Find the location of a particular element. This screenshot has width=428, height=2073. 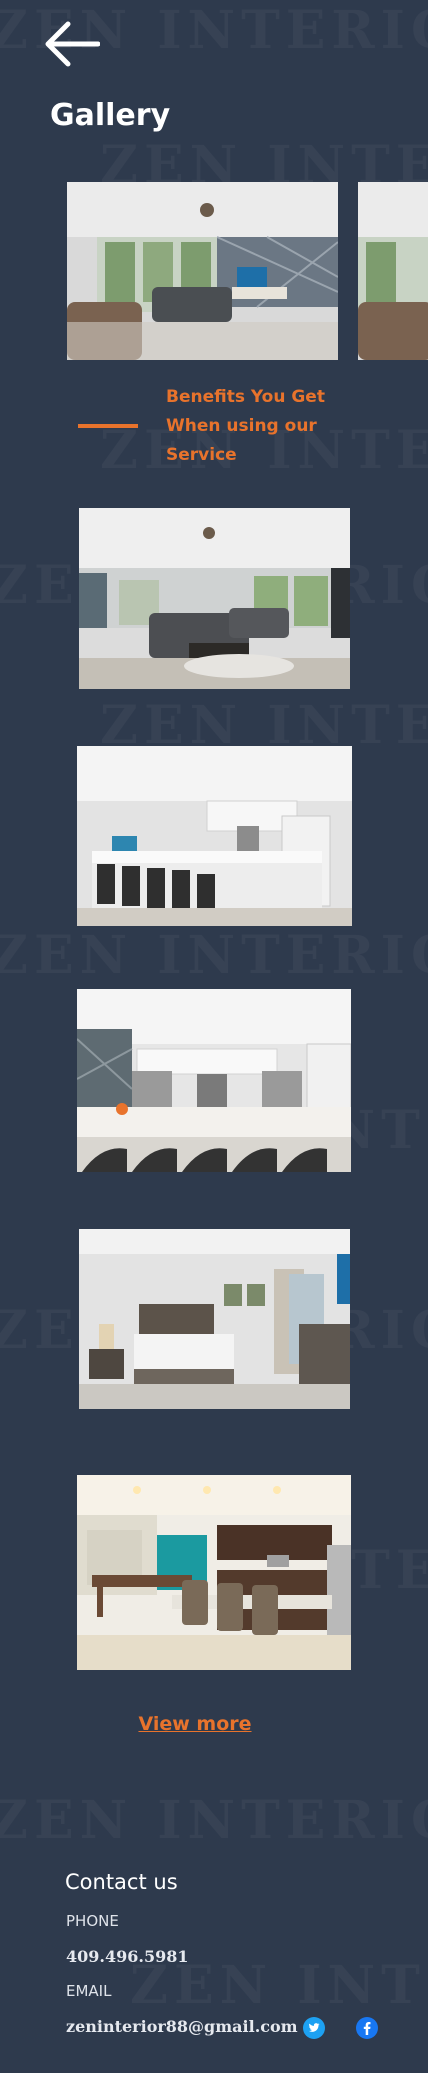

gallery-carousel is located at coordinates (247, 271).